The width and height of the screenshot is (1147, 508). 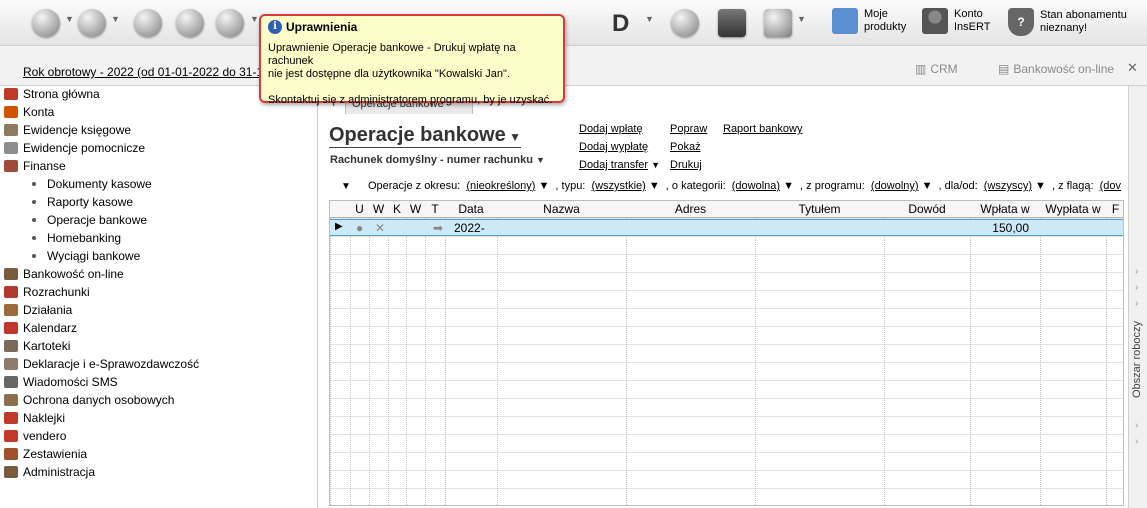 What do you see at coordinates (47, 292) in the screenshot?
I see `sidebar-item: Rozrachunki` at bounding box center [47, 292].